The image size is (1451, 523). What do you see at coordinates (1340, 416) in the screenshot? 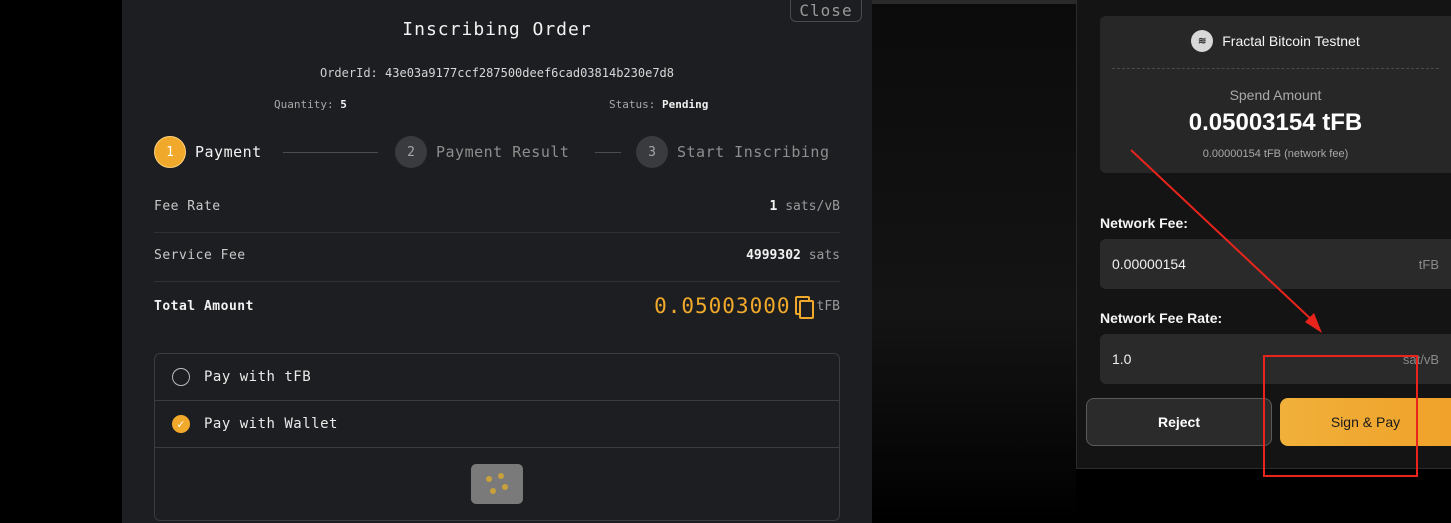
I see `annotation-highlight-box` at bounding box center [1340, 416].